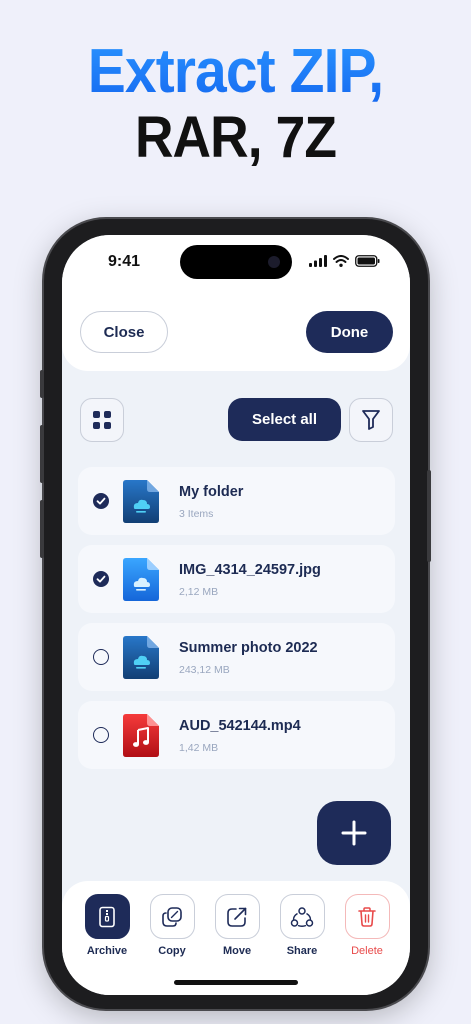 The image size is (471, 1024). I want to click on status-icons, so click(344, 261).